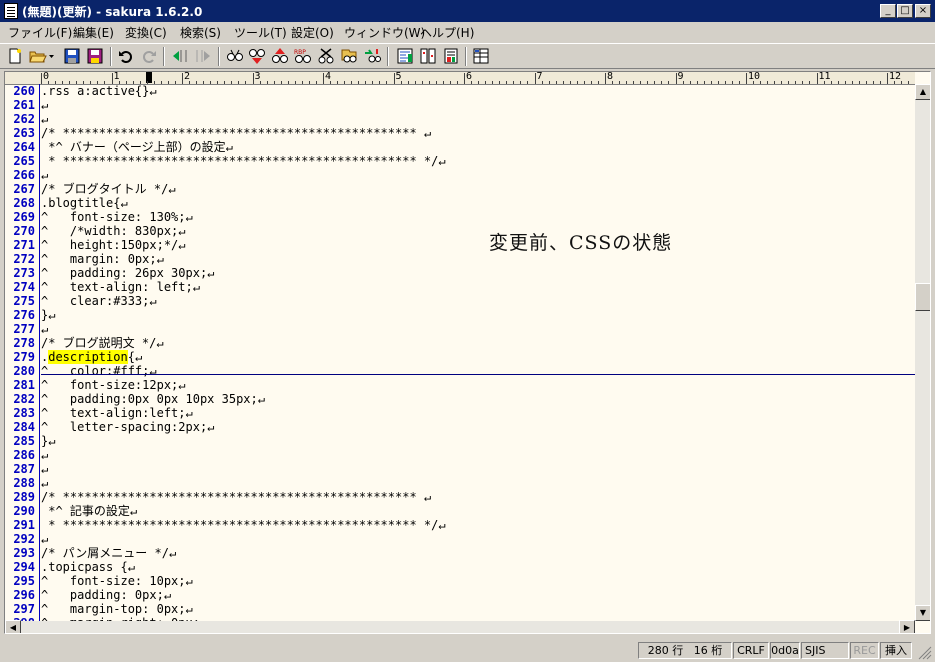 The width and height of the screenshot is (935, 662). Describe the element at coordinates (38, 56) in the screenshot. I see `open-folder-icon` at that location.